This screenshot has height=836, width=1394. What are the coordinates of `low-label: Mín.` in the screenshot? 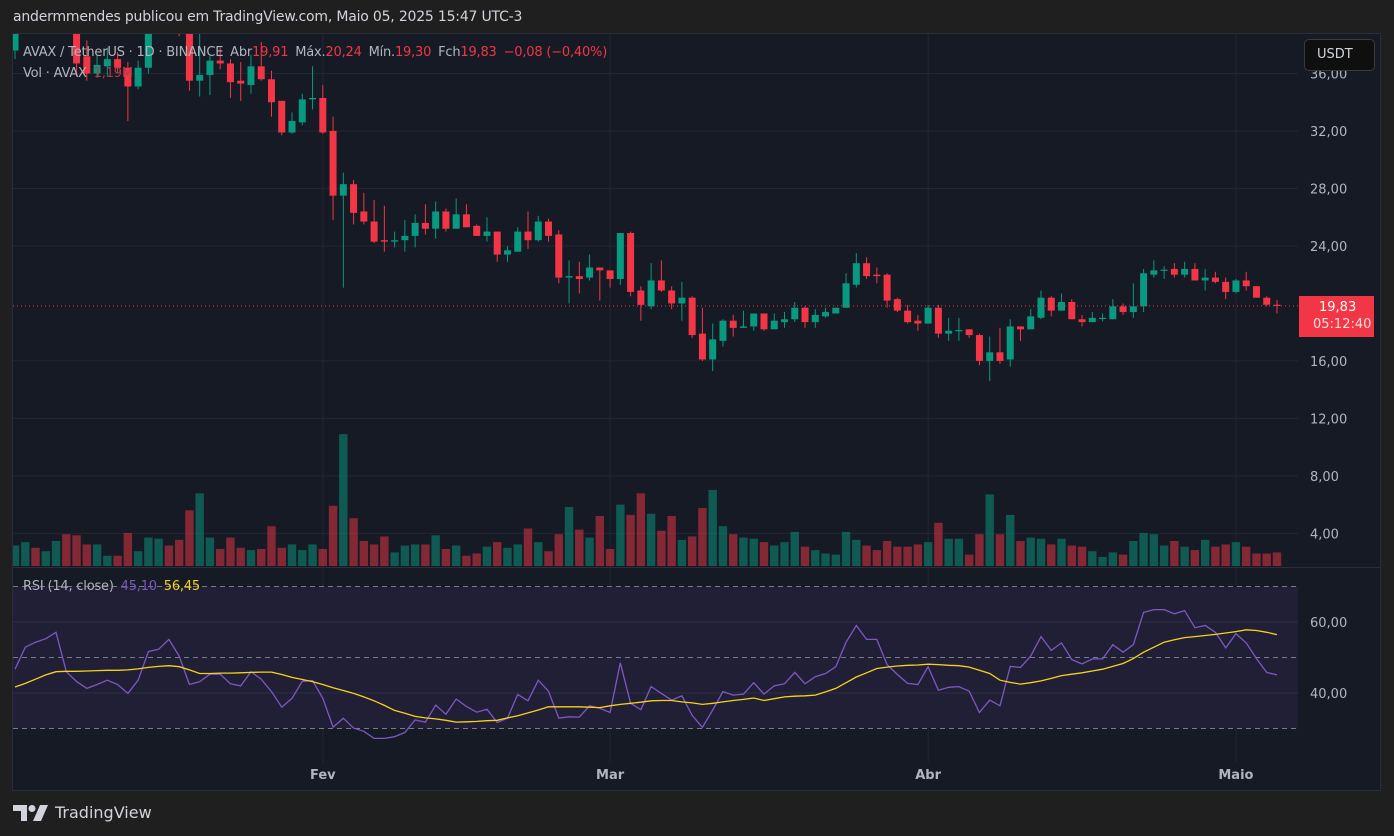 It's located at (382, 52).